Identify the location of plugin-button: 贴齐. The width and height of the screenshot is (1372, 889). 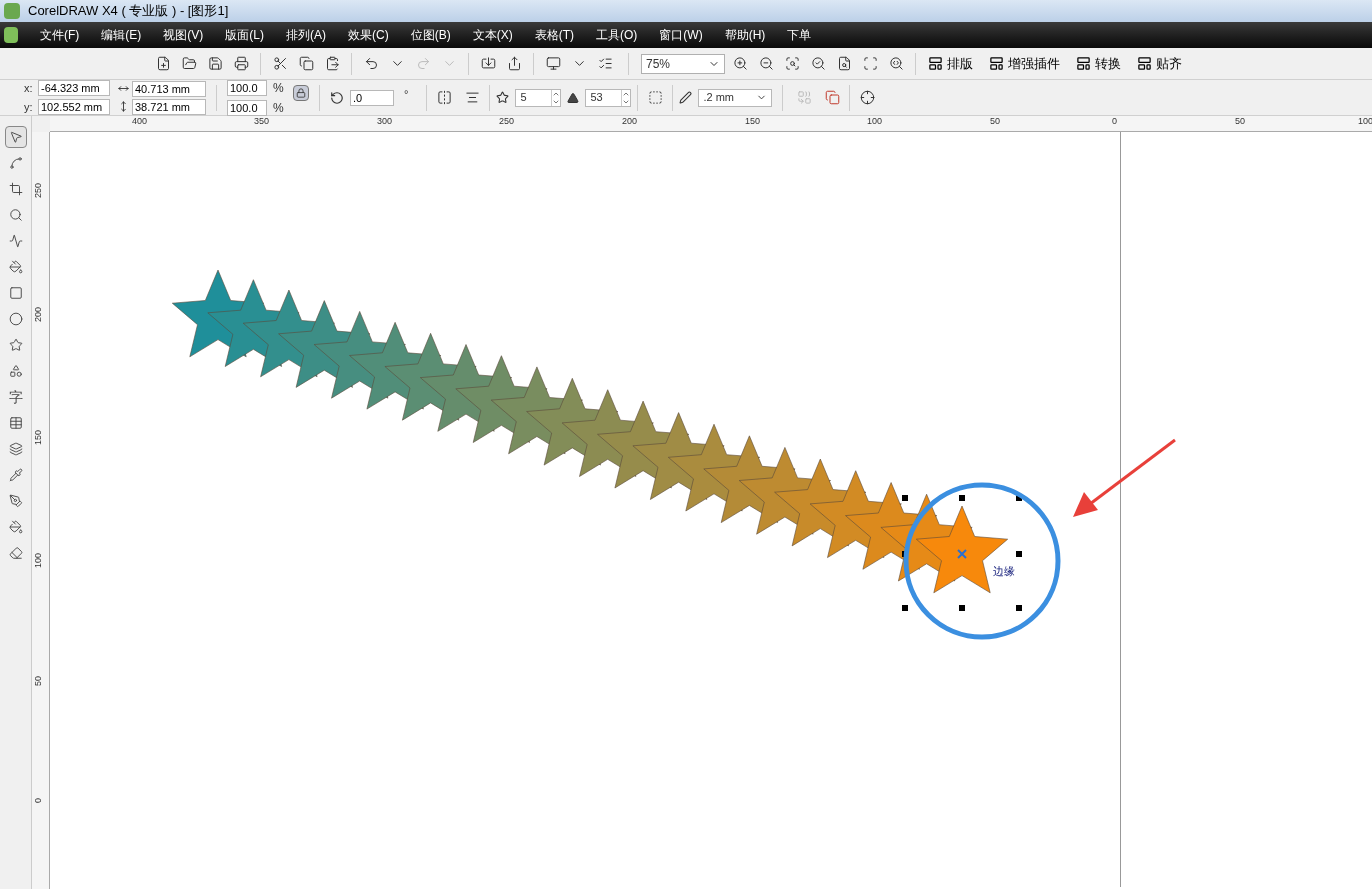
(1159, 63).